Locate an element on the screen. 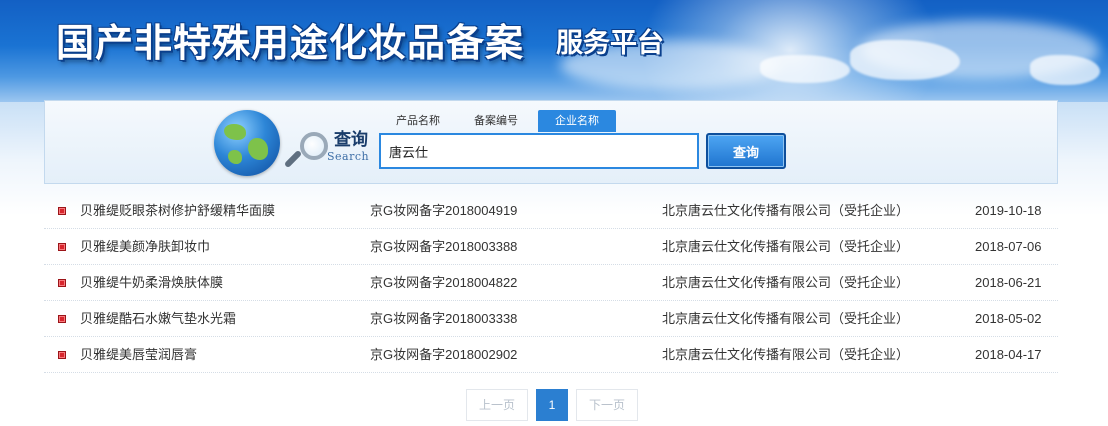  record-number: 京G妆网备字2018004822 is located at coordinates (444, 282).